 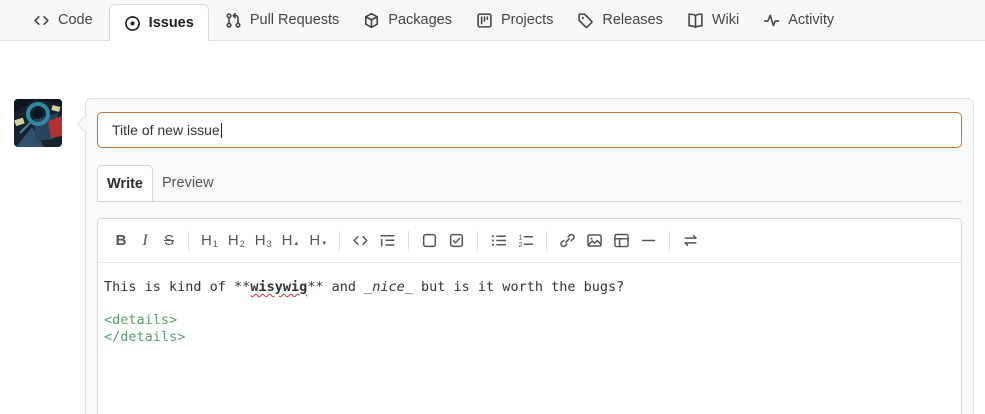 I want to click on svg-text: 2, so click(x=521, y=245).